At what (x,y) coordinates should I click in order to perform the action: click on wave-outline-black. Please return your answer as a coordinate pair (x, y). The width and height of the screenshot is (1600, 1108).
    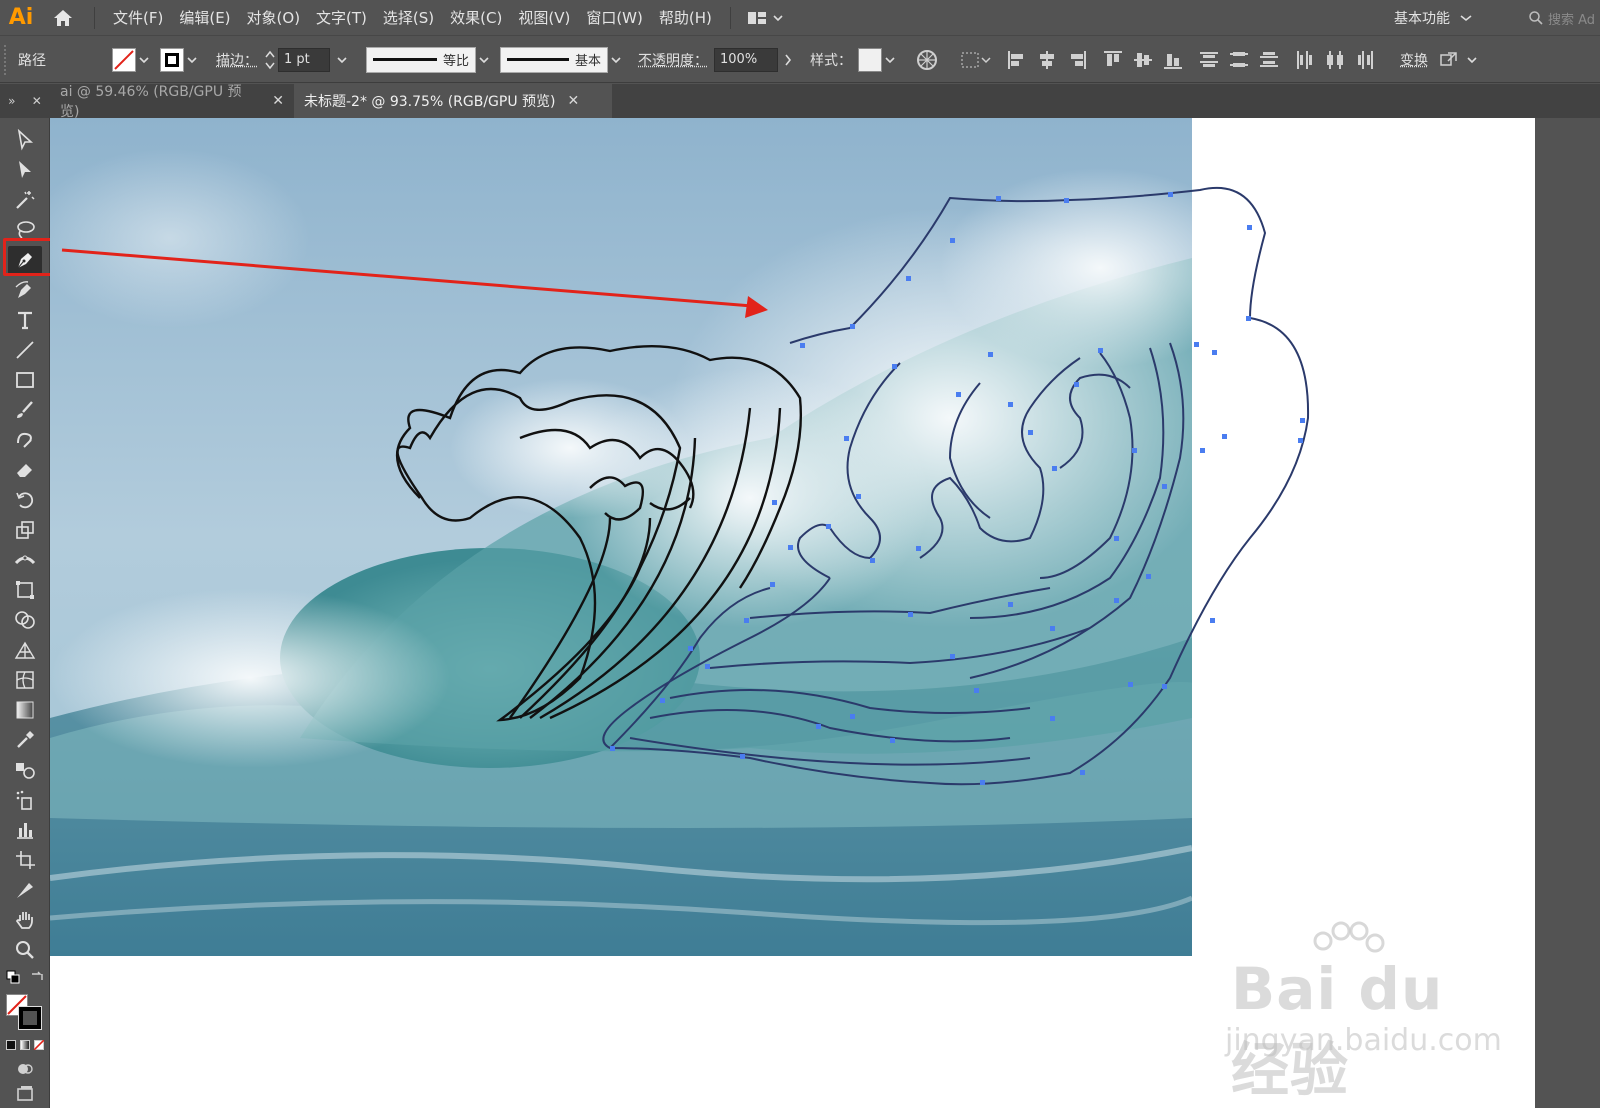
    Looking at the image, I should click on (599, 533).